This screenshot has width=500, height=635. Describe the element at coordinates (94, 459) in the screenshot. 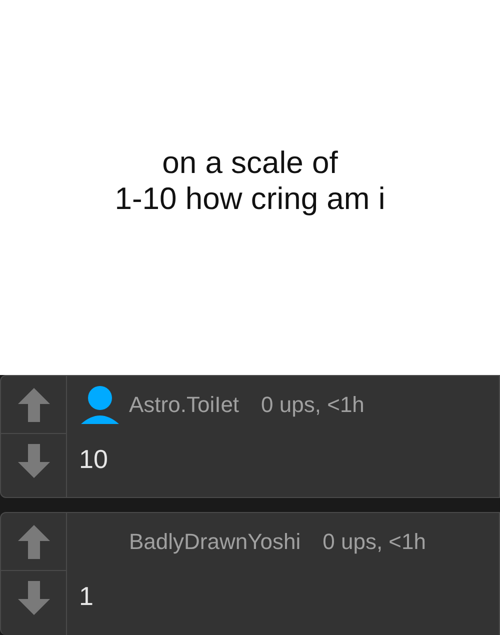

I see `comment-text: 10` at that location.